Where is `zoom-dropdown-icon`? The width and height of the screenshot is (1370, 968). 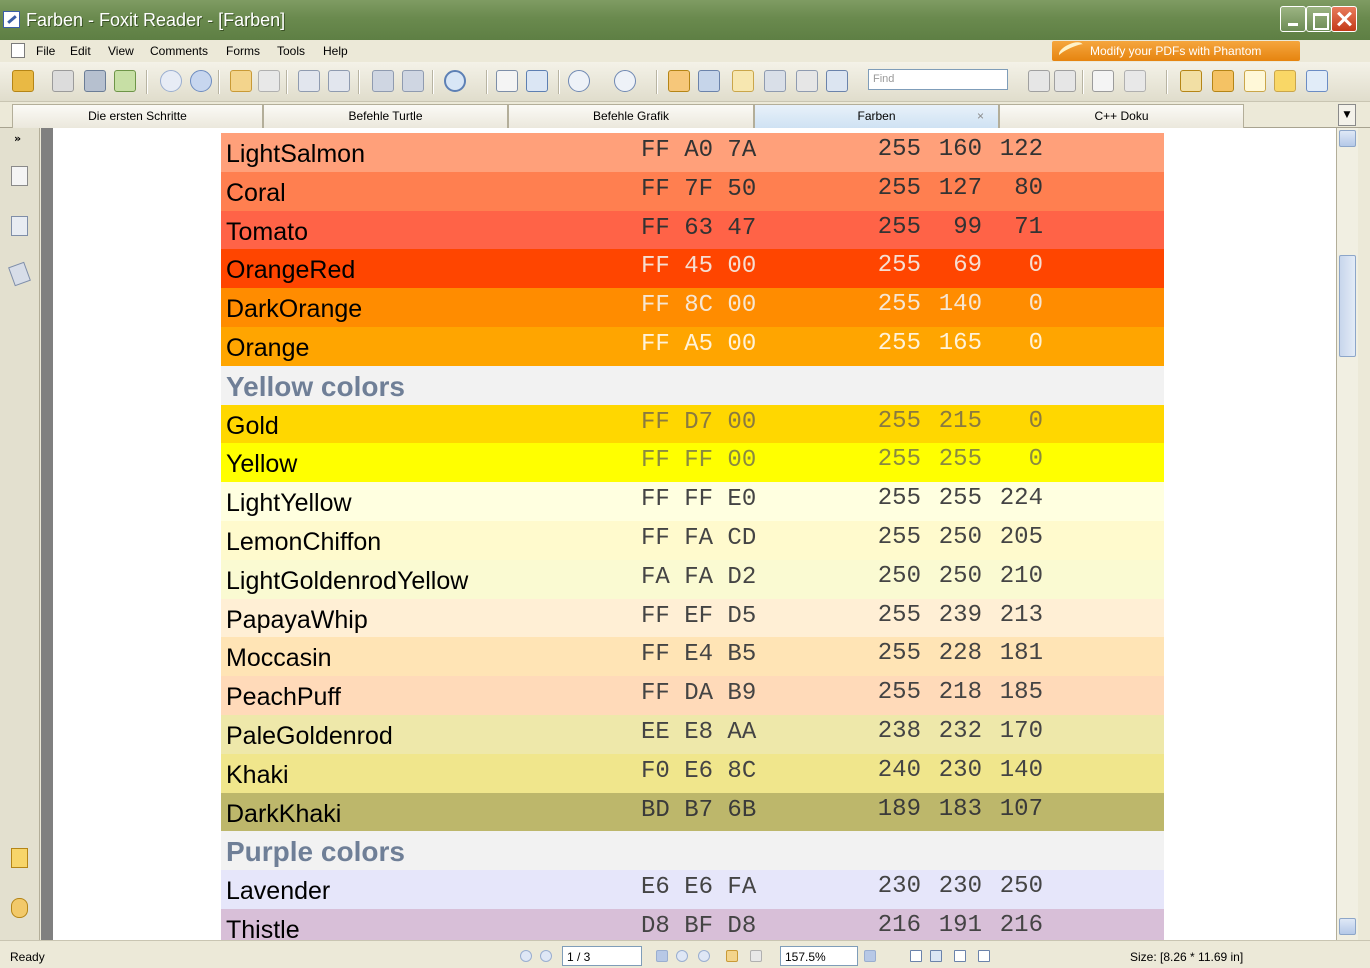
zoom-dropdown-icon is located at coordinates (870, 956).